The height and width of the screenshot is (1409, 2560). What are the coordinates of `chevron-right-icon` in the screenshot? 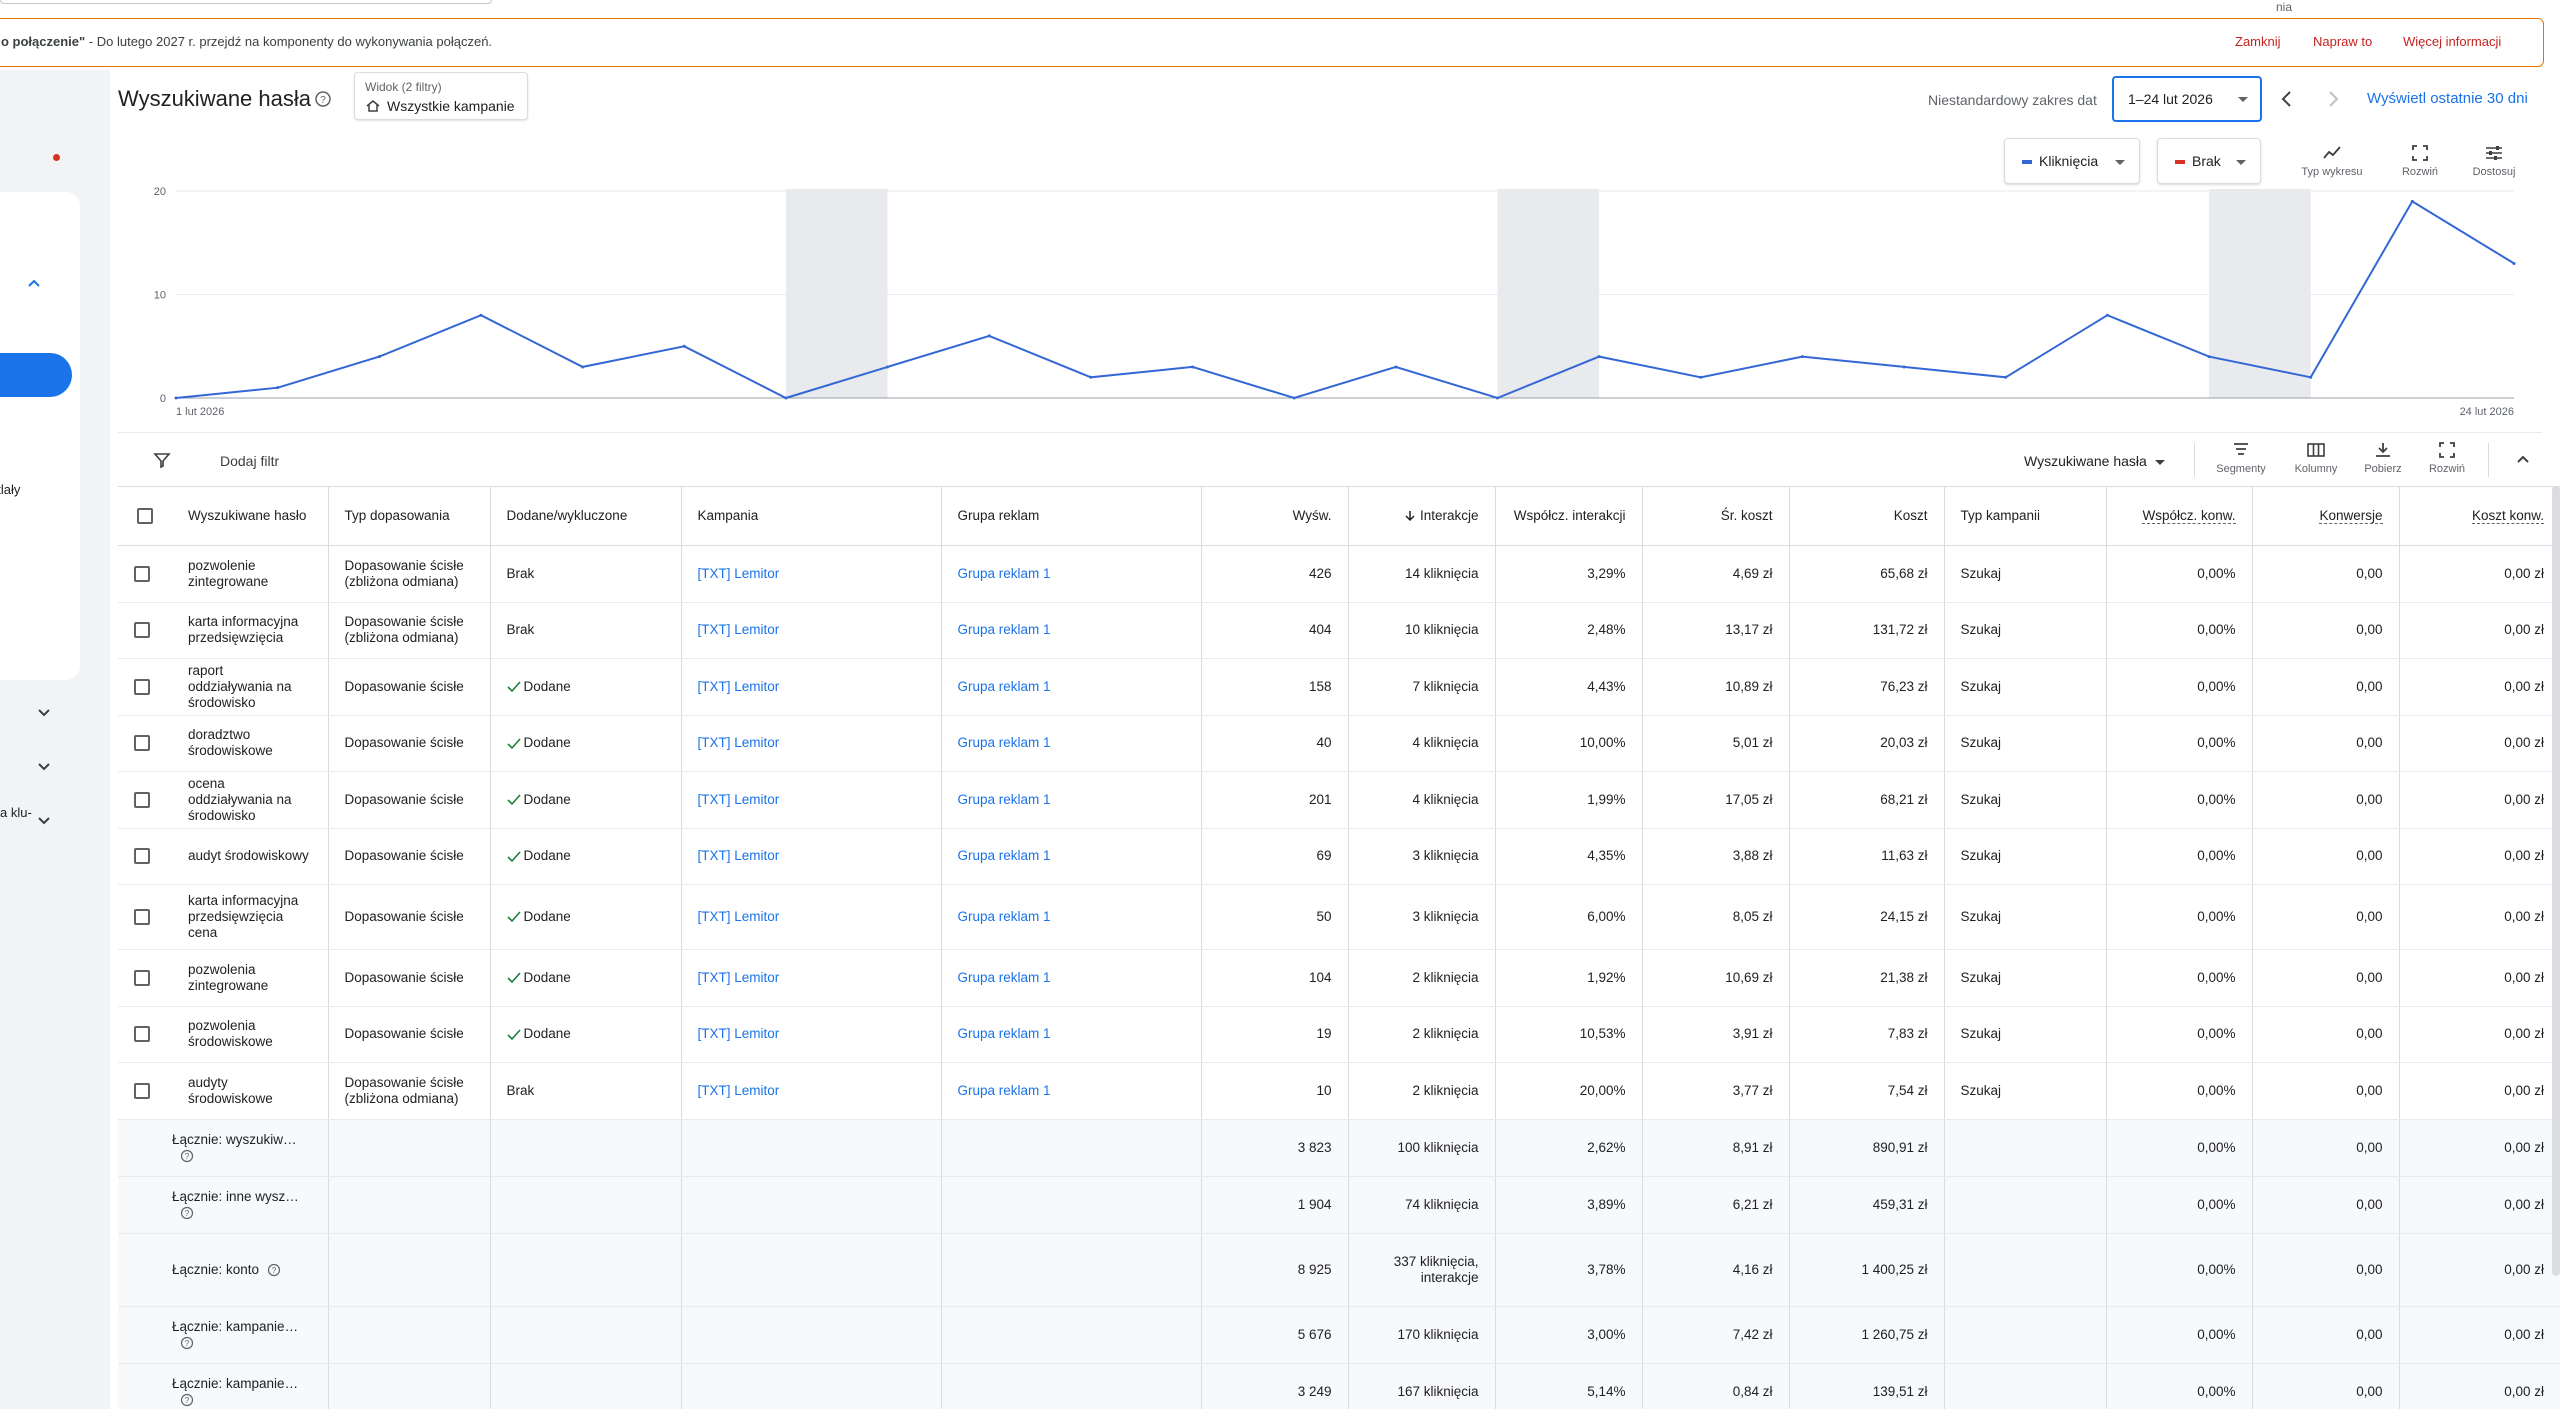 It's located at (2333, 99).